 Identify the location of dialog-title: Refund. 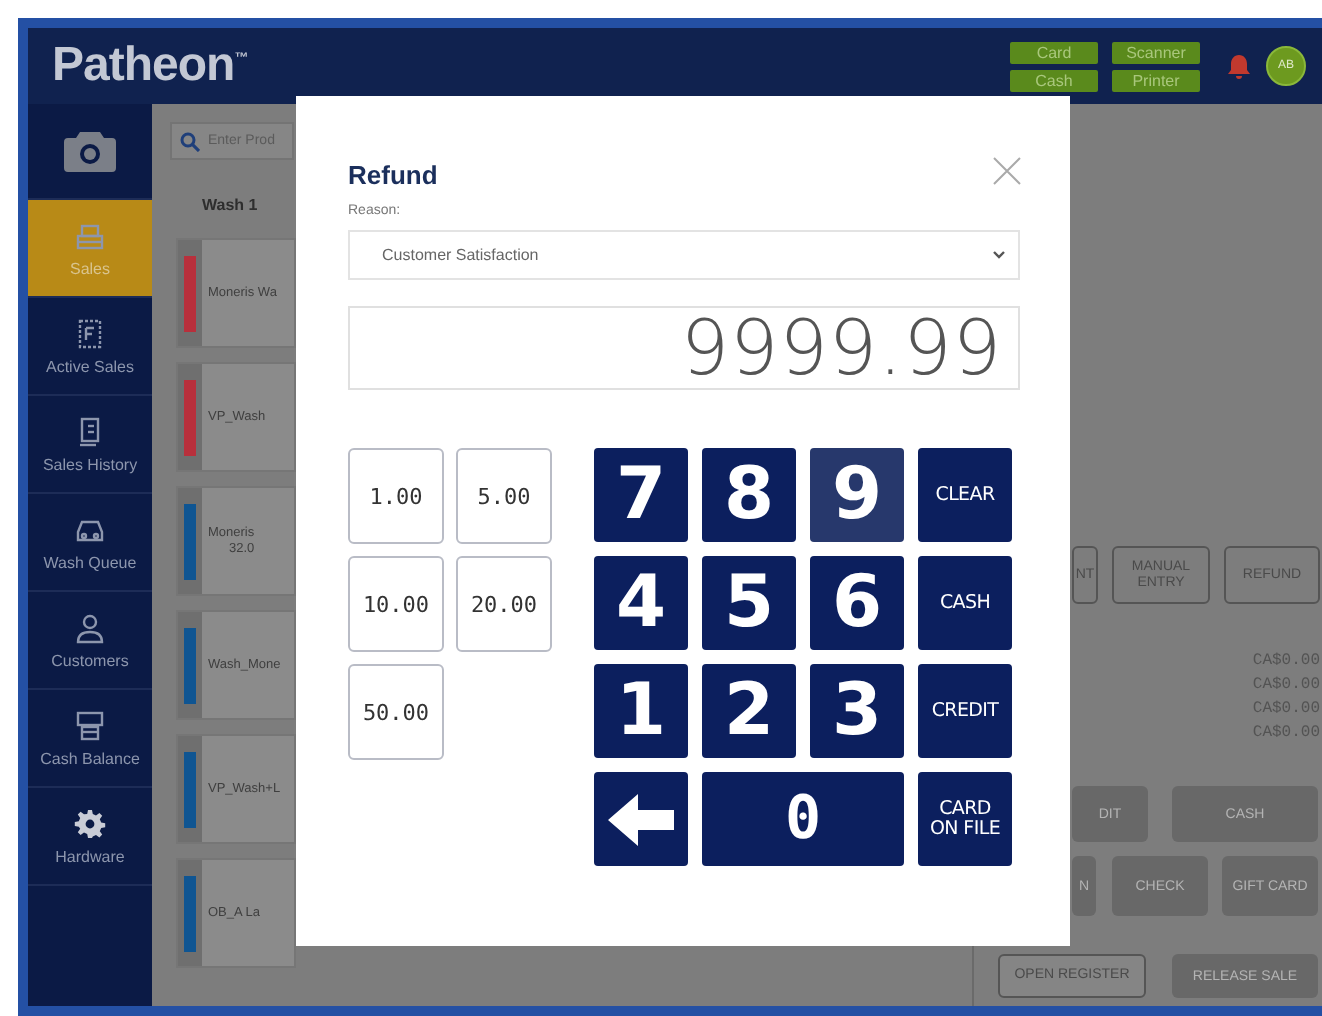
(393, 175).